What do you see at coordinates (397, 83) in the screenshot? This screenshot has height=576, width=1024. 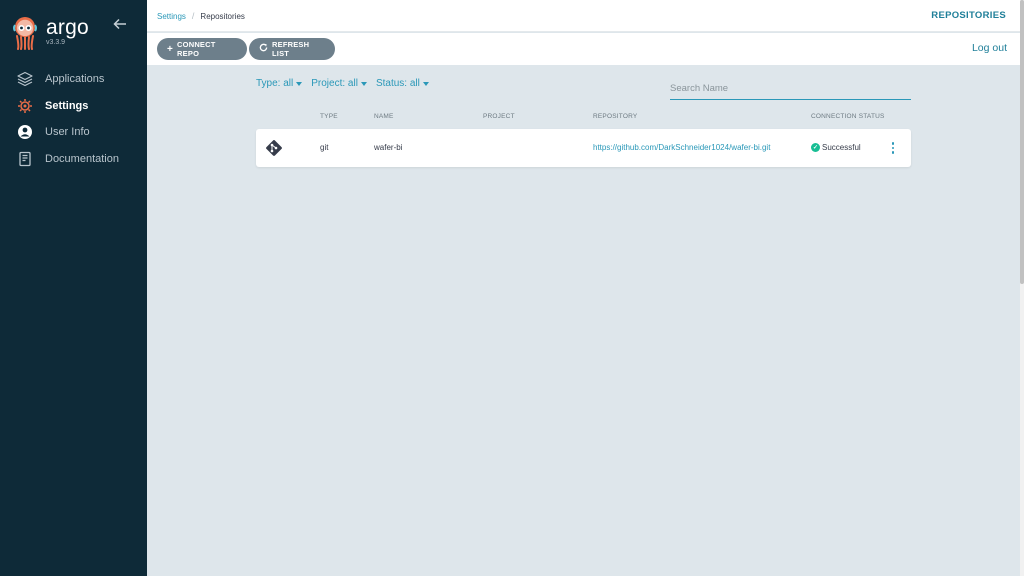 I see `status-filter-label: Status: all` at bounding box center [397, 83].